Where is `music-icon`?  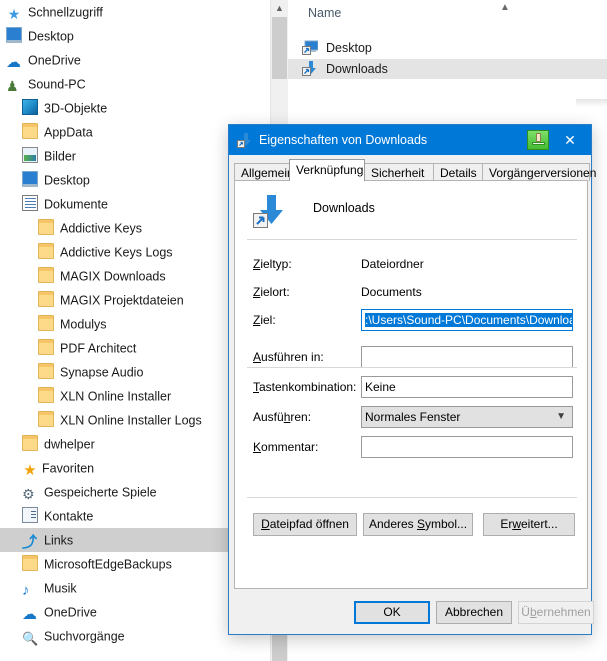
music-icon is located at coordinates (30, 591).